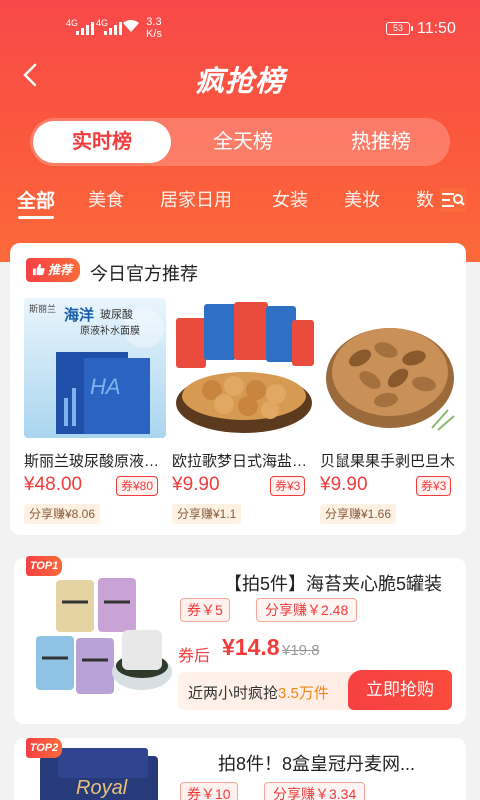 The image size is (480, 800). What do you see at coordinates (116, 314) in the screenshot?
I see `svg-text: 玻尿酸` at bounding box center [116, 314].